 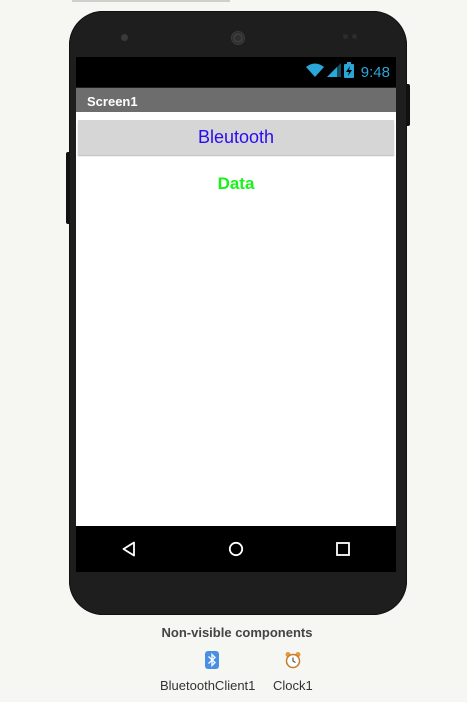 What do you see at coordinates (212, 660) in the screenshot?
I see `bluetooth-icon` at bounding box center [212, 660].